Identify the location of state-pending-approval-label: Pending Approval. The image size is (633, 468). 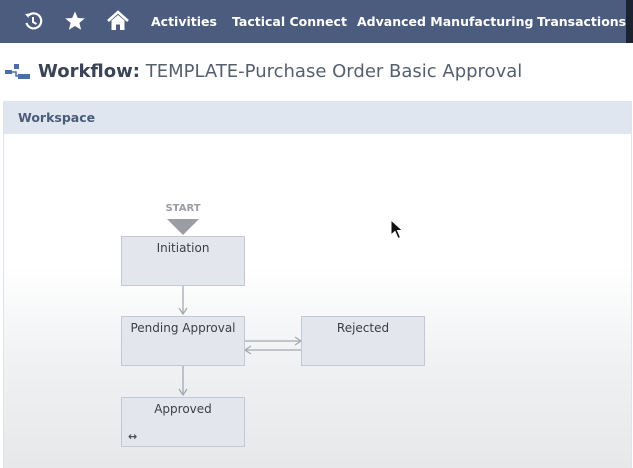
(183, 328).